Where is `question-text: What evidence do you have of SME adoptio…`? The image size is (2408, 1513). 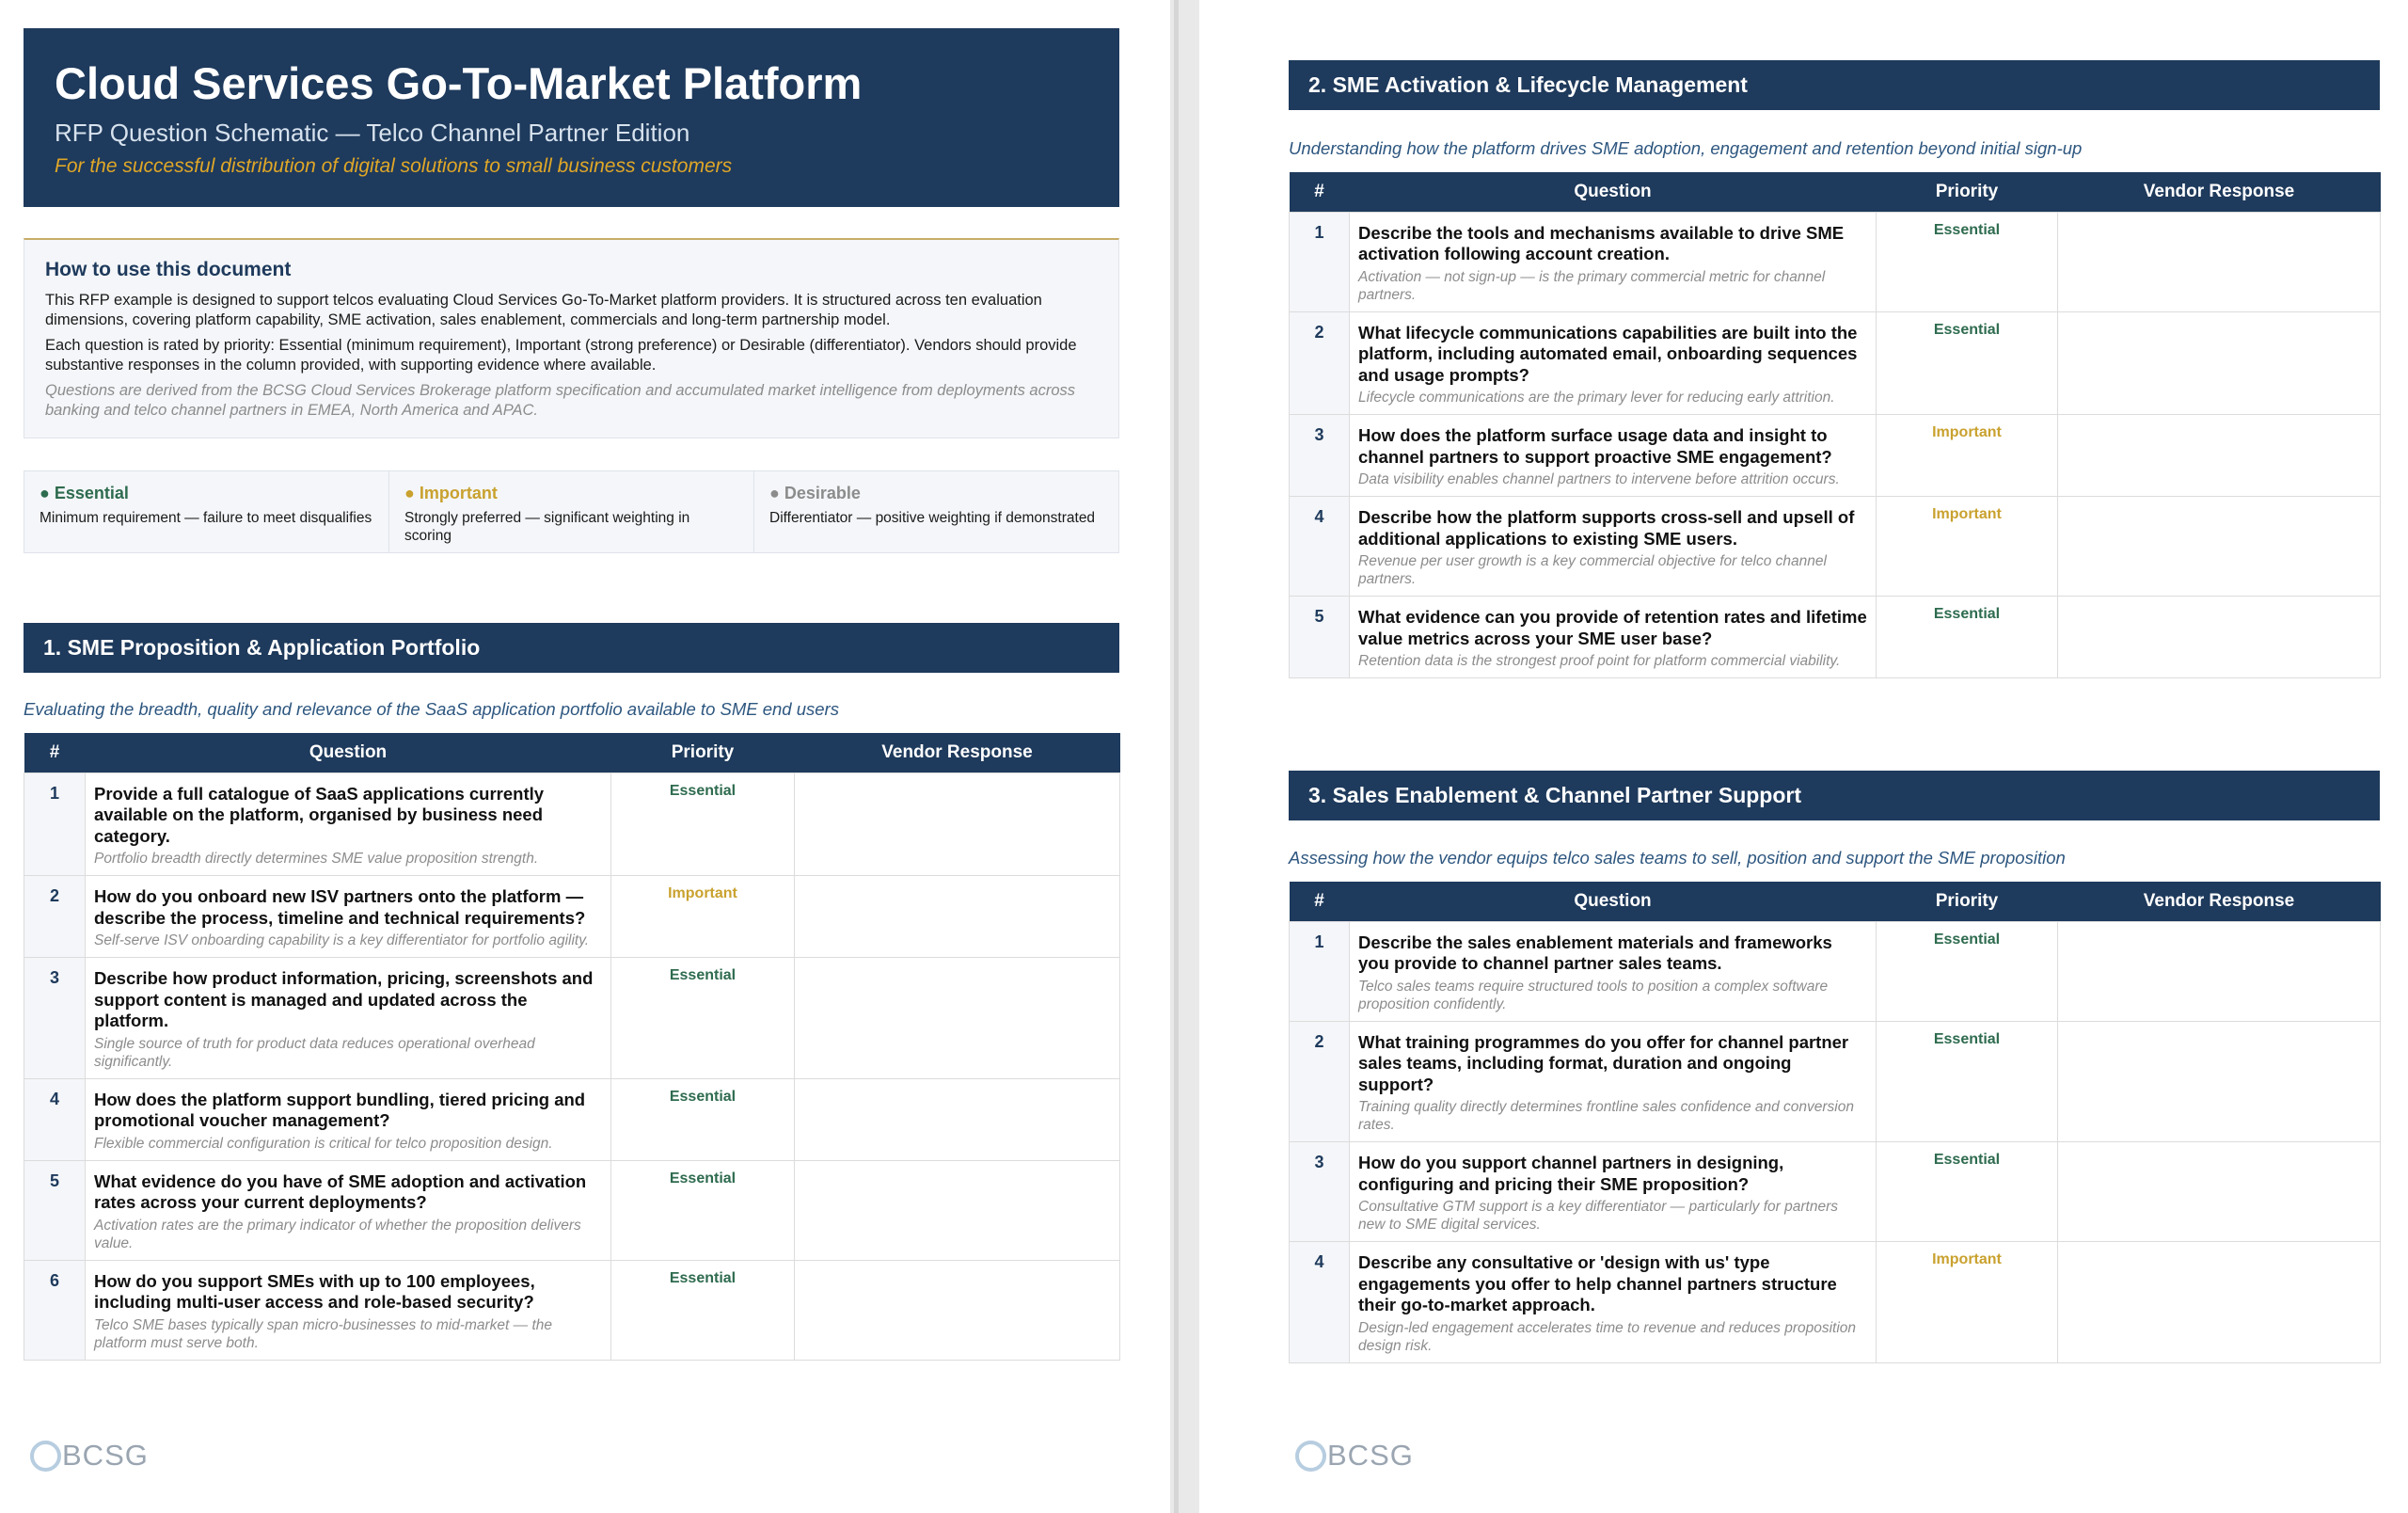 question-text: What evidence do you have of SME adoptio… is located at coordinates (340, 1192).